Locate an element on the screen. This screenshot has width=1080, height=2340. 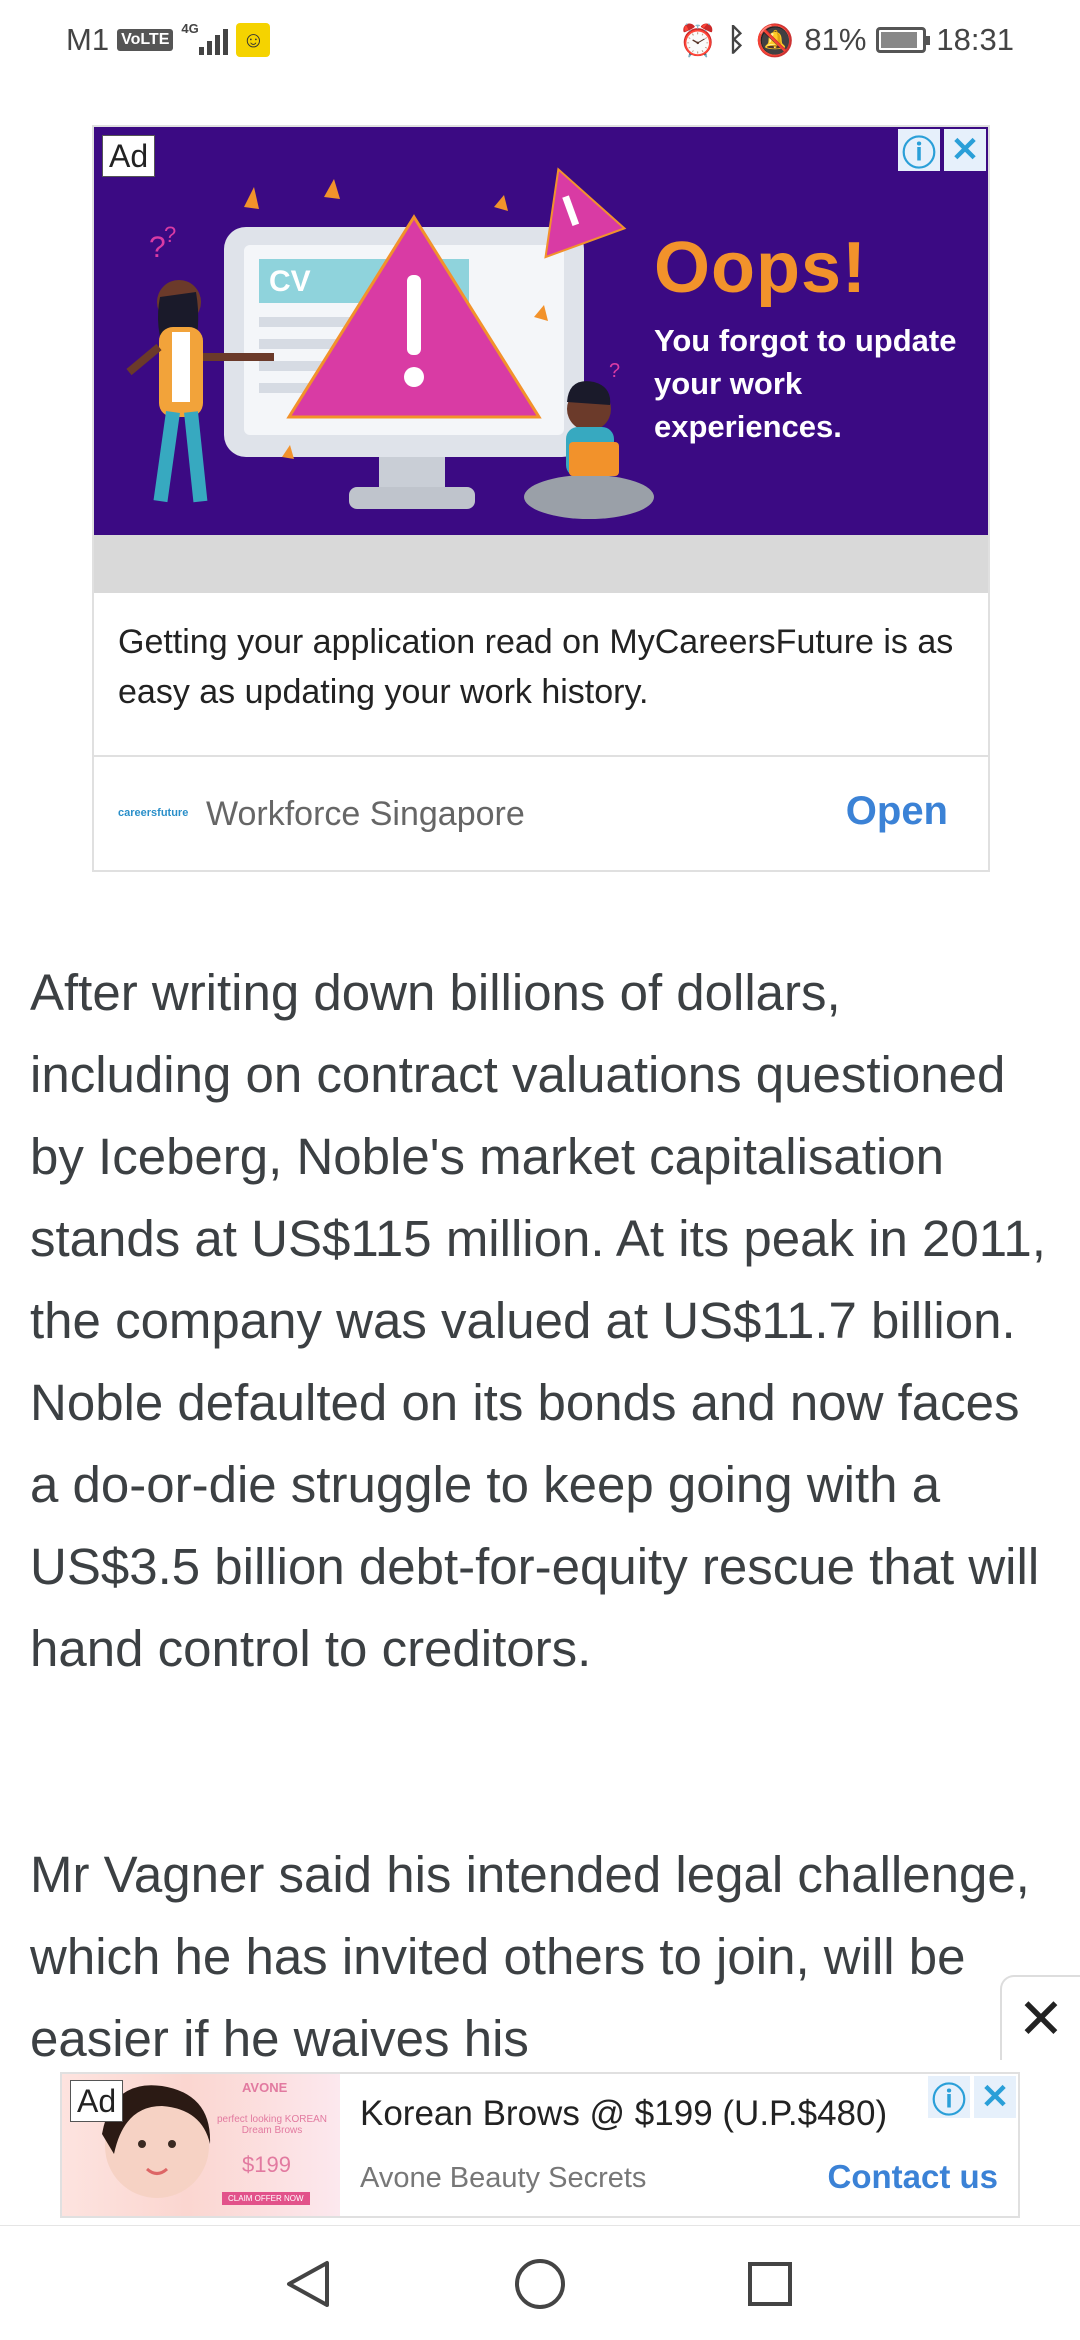
volte-badge: VoLTE is located at coordinates (145, 40).